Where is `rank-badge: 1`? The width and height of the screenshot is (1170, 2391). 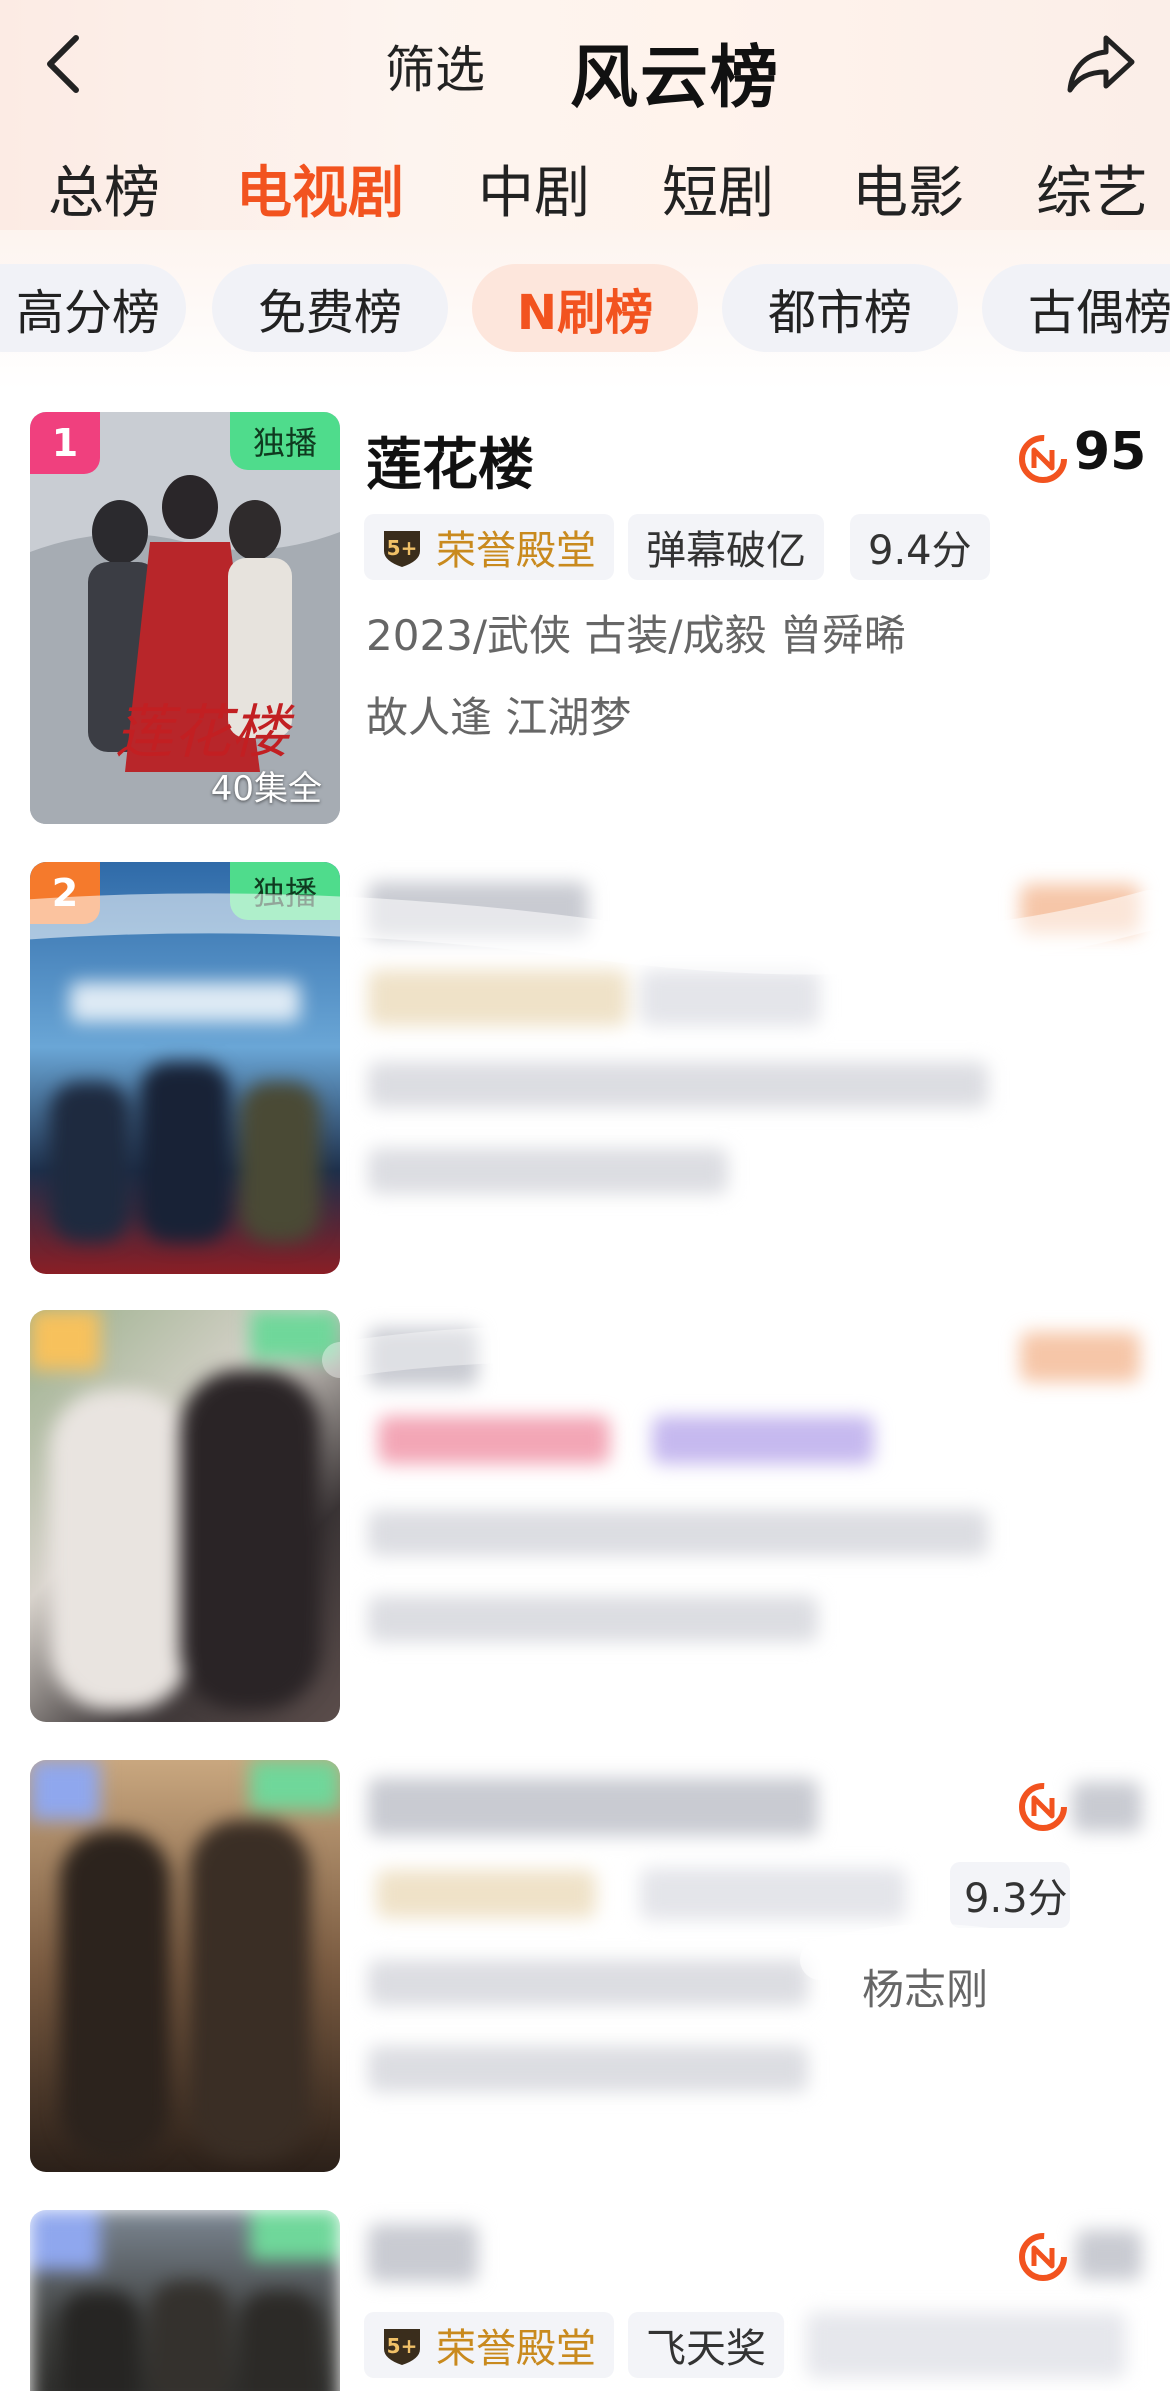 rank-badge: 1 is located at coordinates (65, 443).